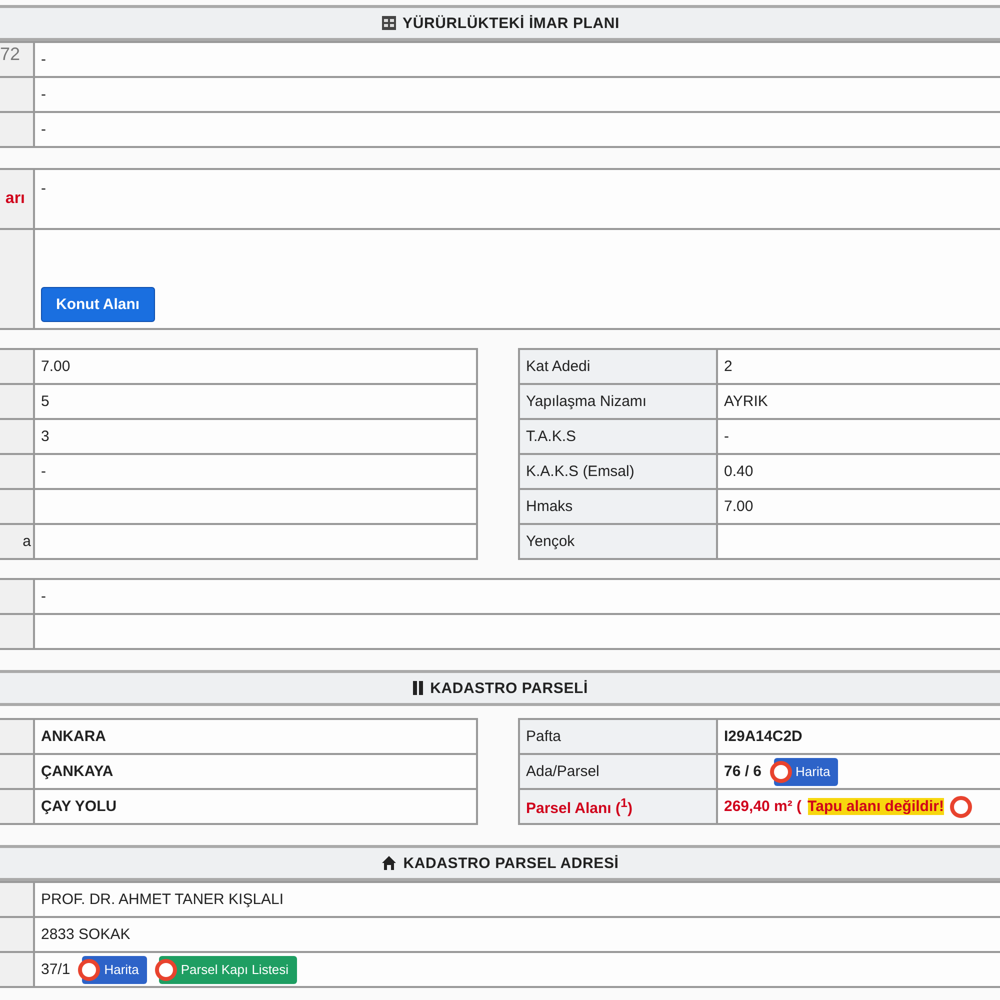  Describe the element at coordinates (619, 541) in the screenshot. I see `label-cell: Yençok` at that location.